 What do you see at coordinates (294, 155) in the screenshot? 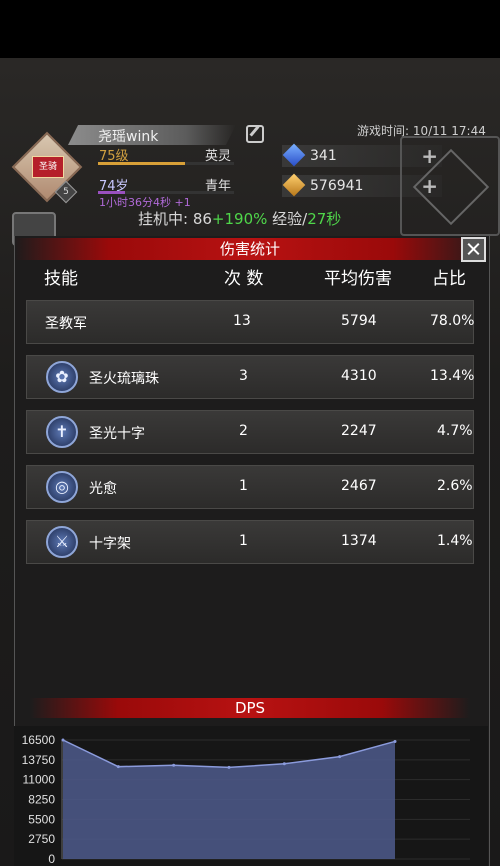
I see `blue-gem-icon` at bounding box center [294, 155].